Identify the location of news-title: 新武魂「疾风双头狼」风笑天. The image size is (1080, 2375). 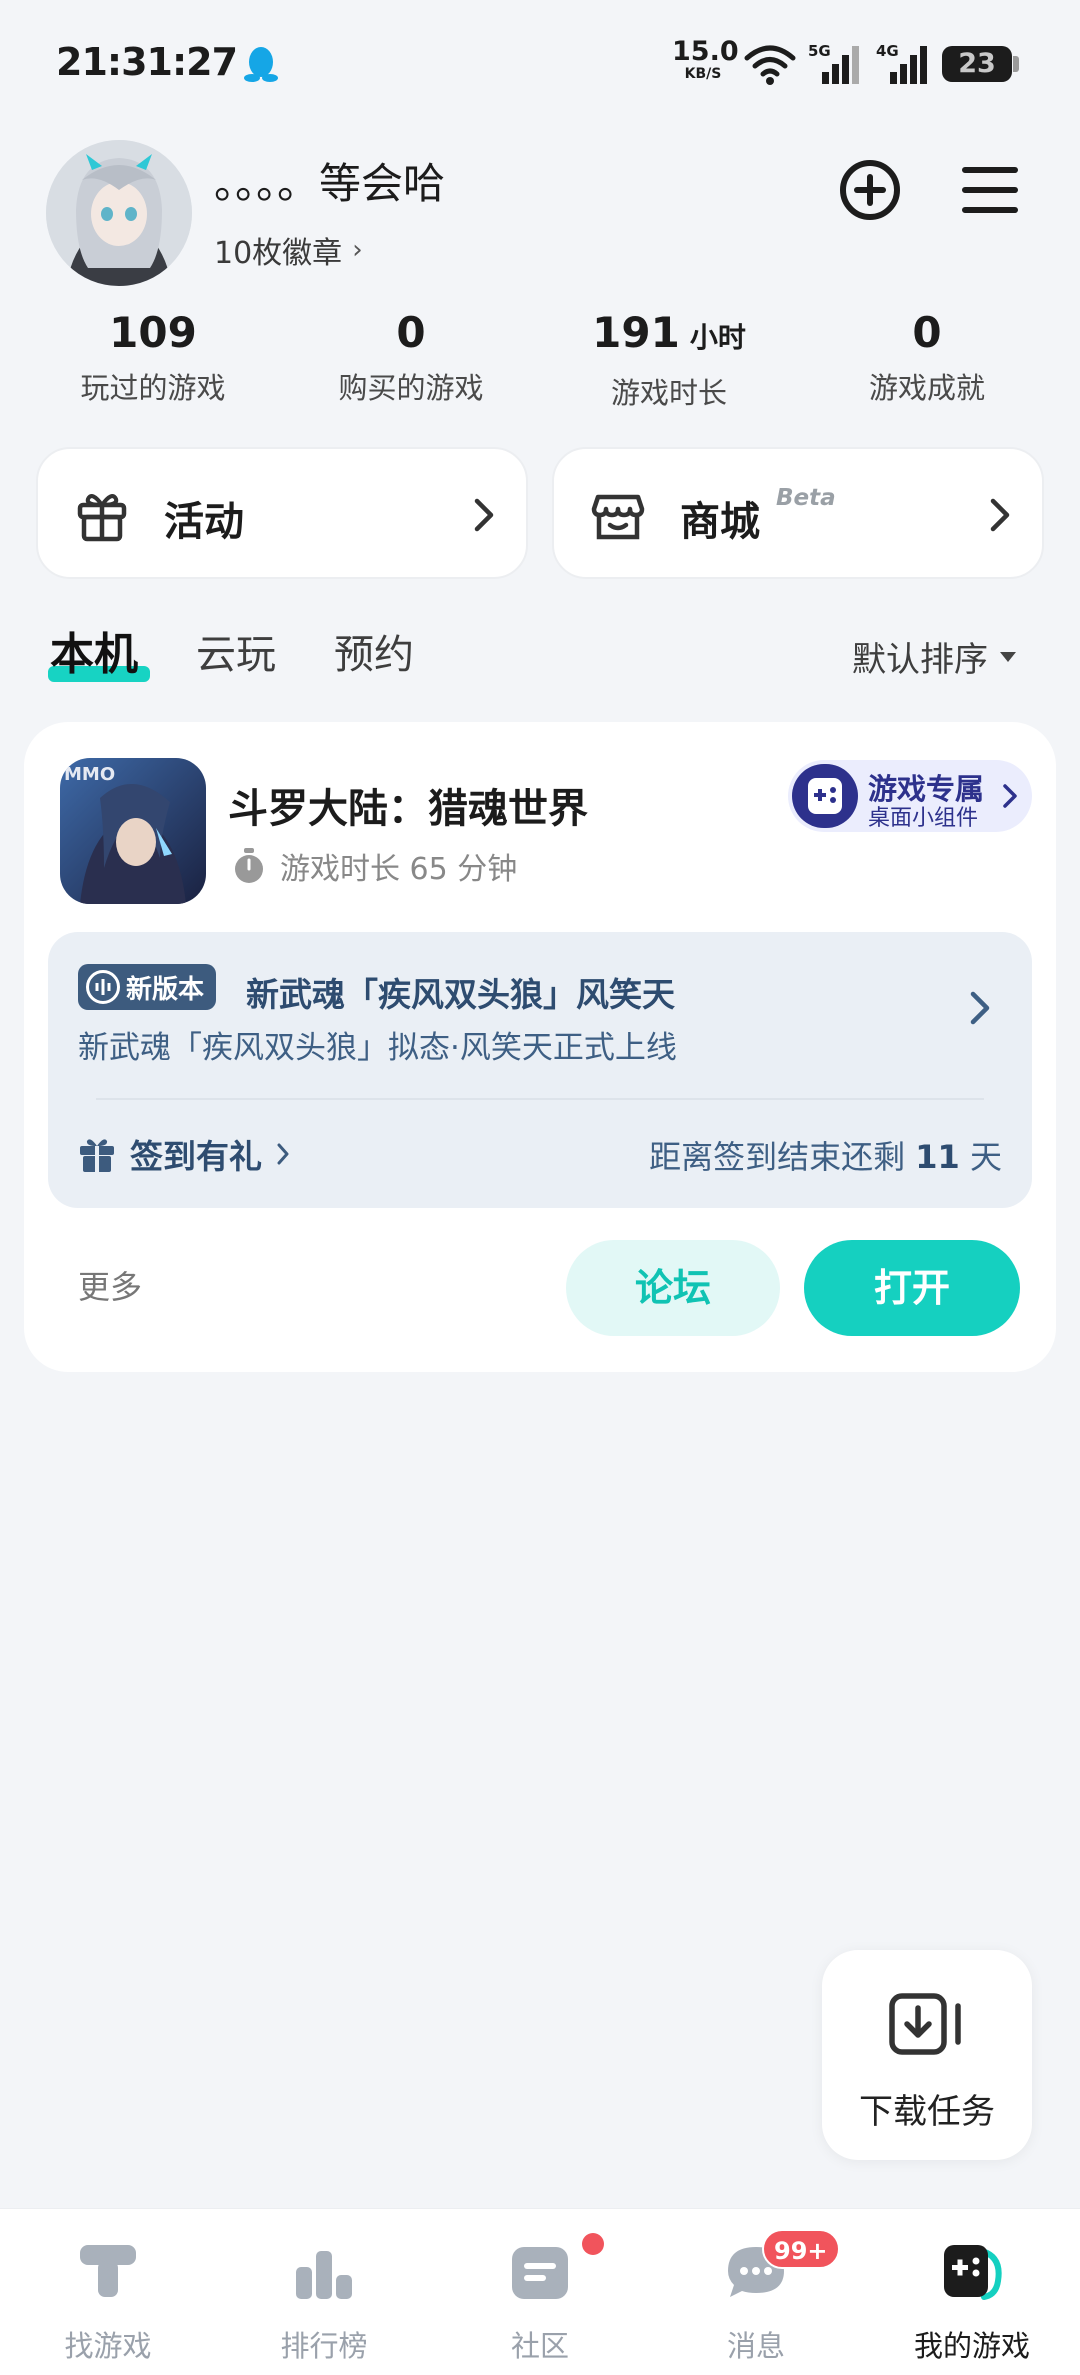
(460, 994).